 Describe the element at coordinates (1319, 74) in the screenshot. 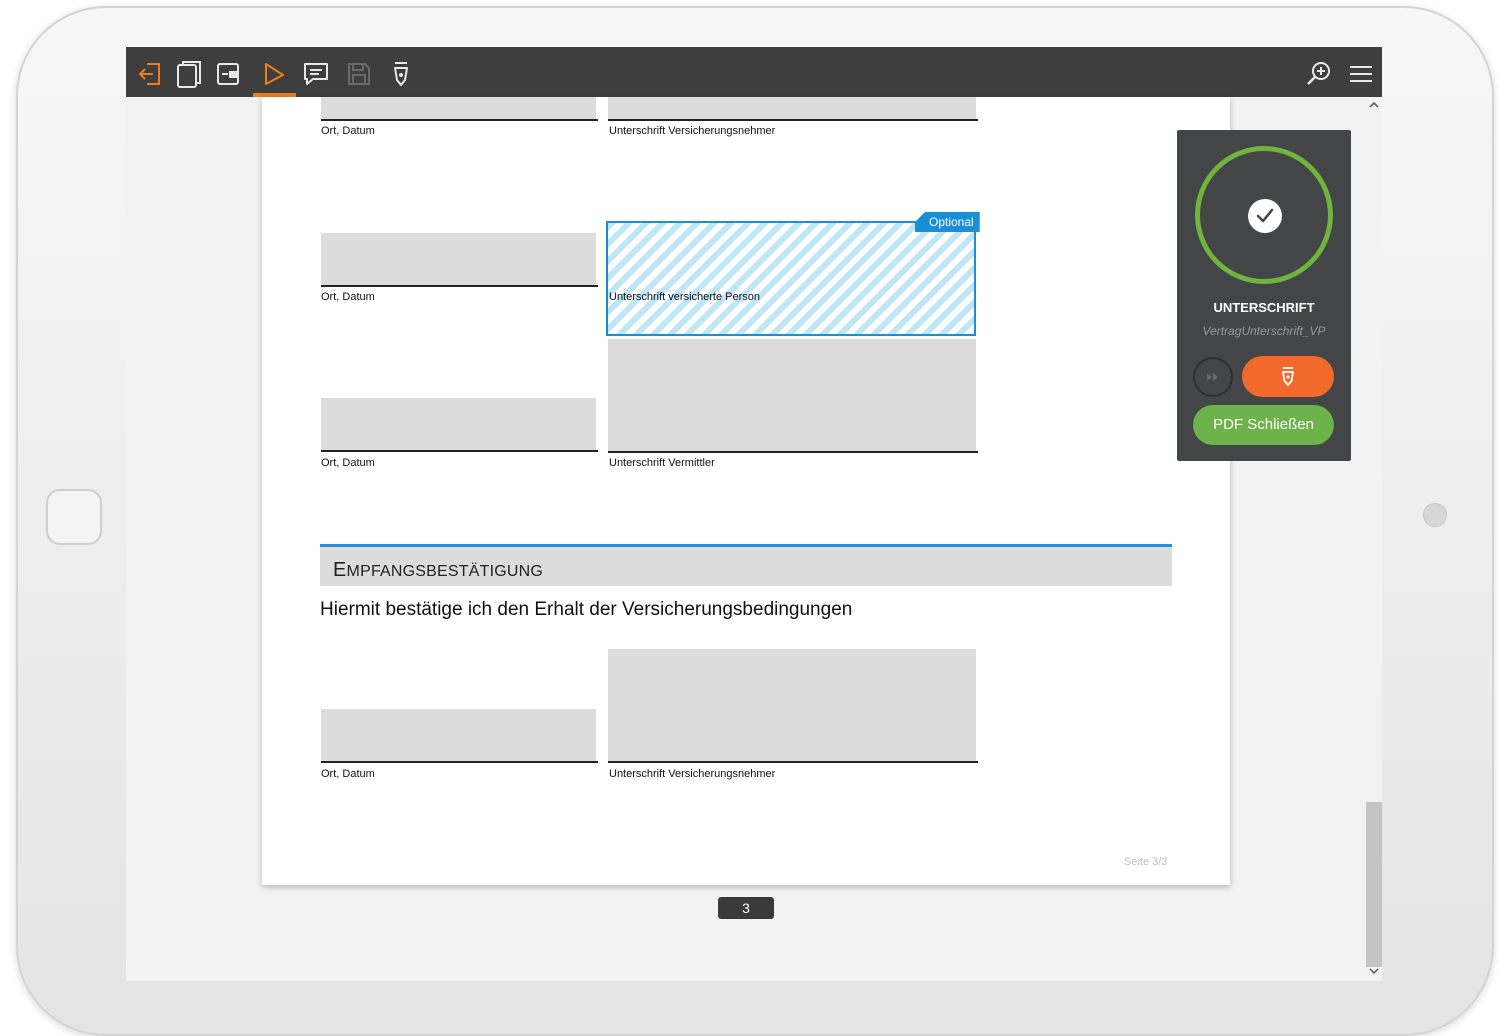

I see `zoom-in-icon` at that location.